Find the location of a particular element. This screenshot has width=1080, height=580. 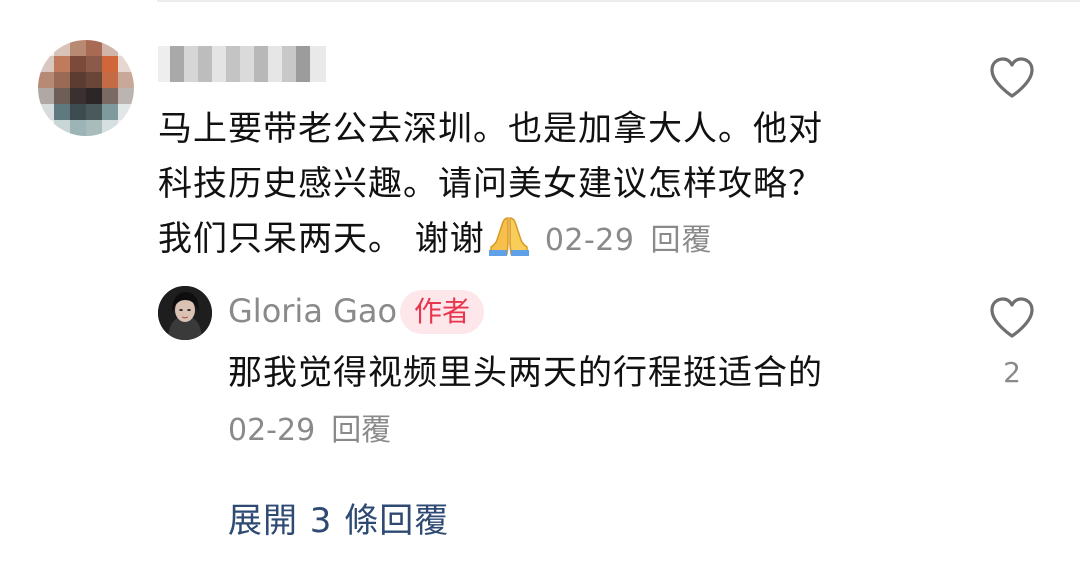

comment-line-1: 马上要带老公去深圳。也是加拿大人。他对 is located at coordinates (490, 129).